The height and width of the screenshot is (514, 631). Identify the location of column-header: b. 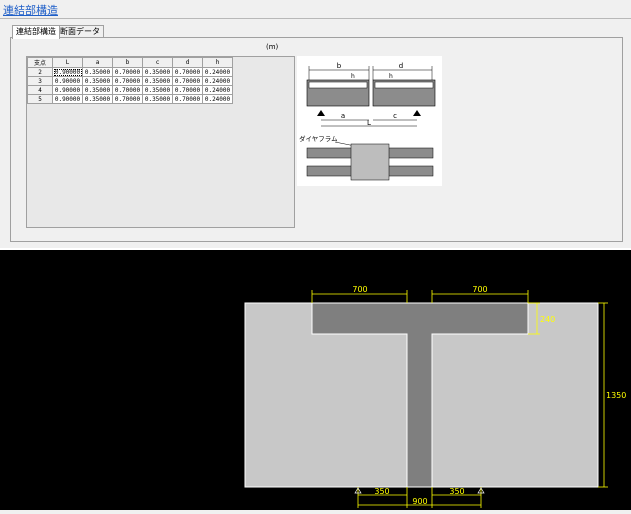
(127, 62).